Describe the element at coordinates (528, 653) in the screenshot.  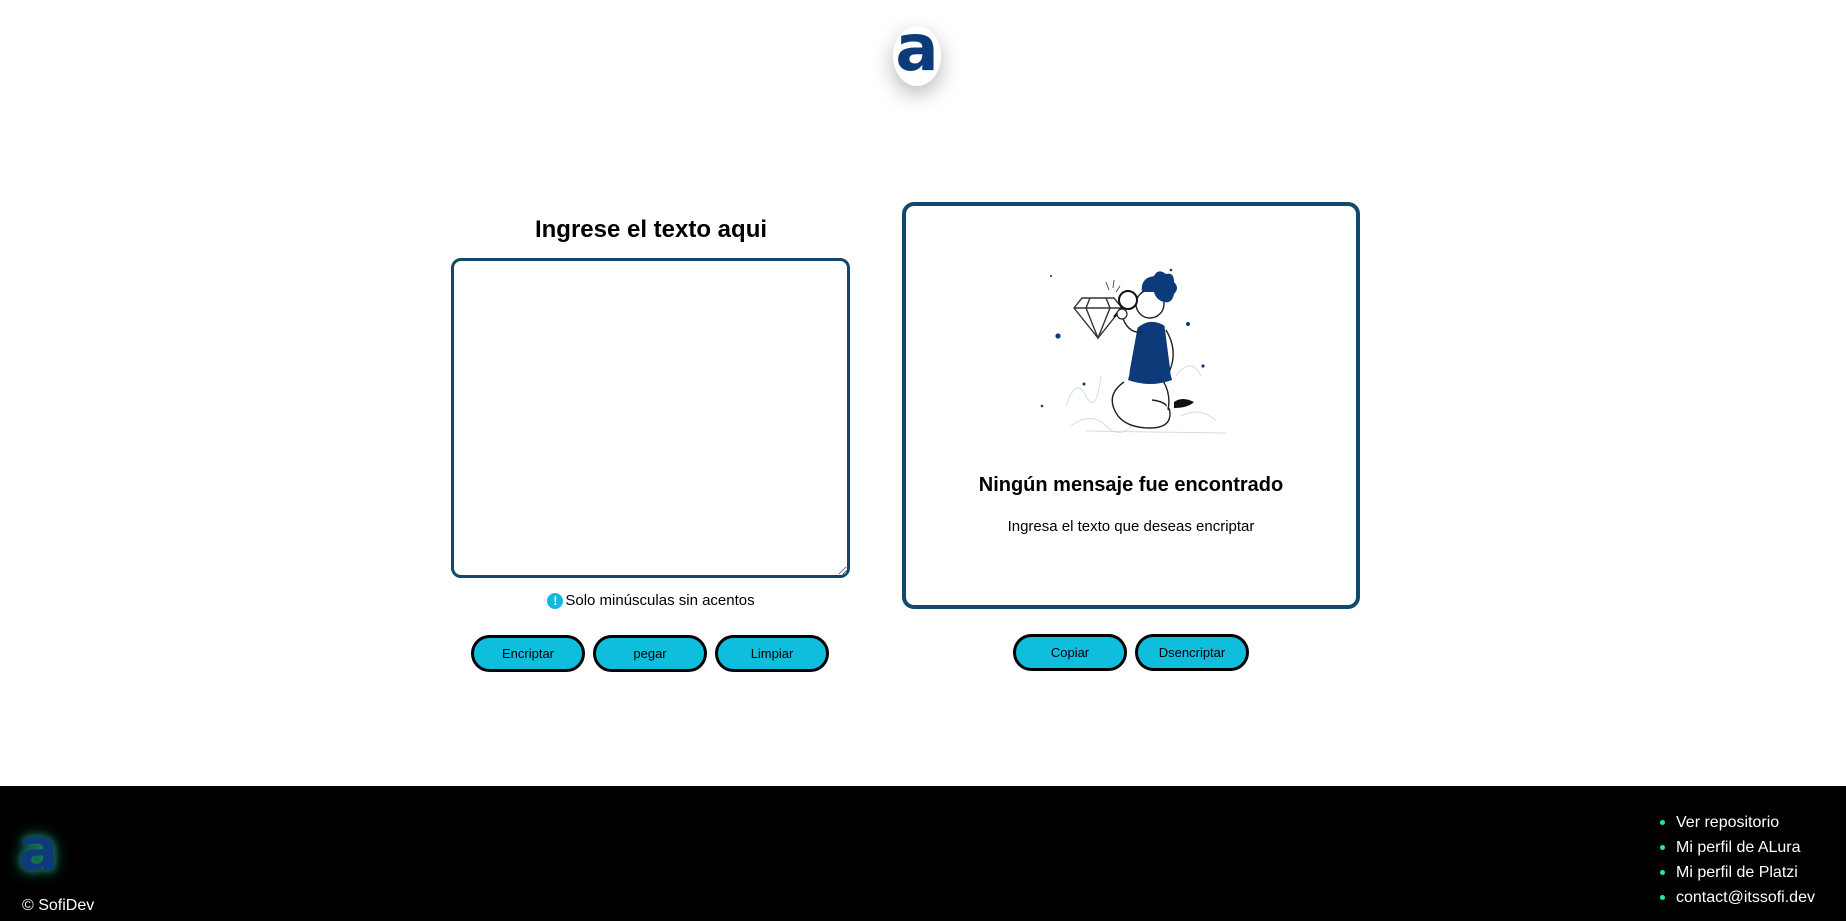
I see `encrypt-button: Encriptar` at that location.